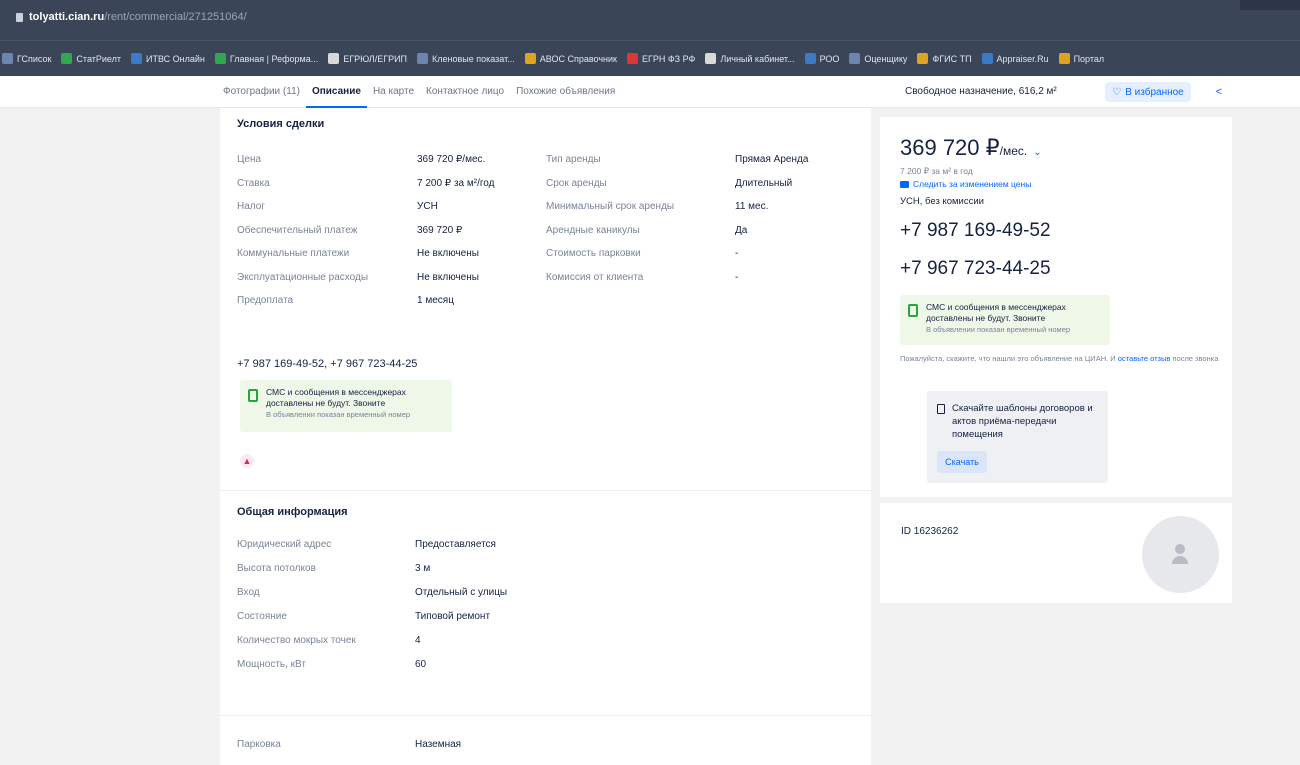 The width and height of the screenshot is (1300, 765). What do you see at coordinates (303, 277) in the screenshot?
I see `deal-term-label: Эксплуатационные расходы` at bounding box center [303, 277].